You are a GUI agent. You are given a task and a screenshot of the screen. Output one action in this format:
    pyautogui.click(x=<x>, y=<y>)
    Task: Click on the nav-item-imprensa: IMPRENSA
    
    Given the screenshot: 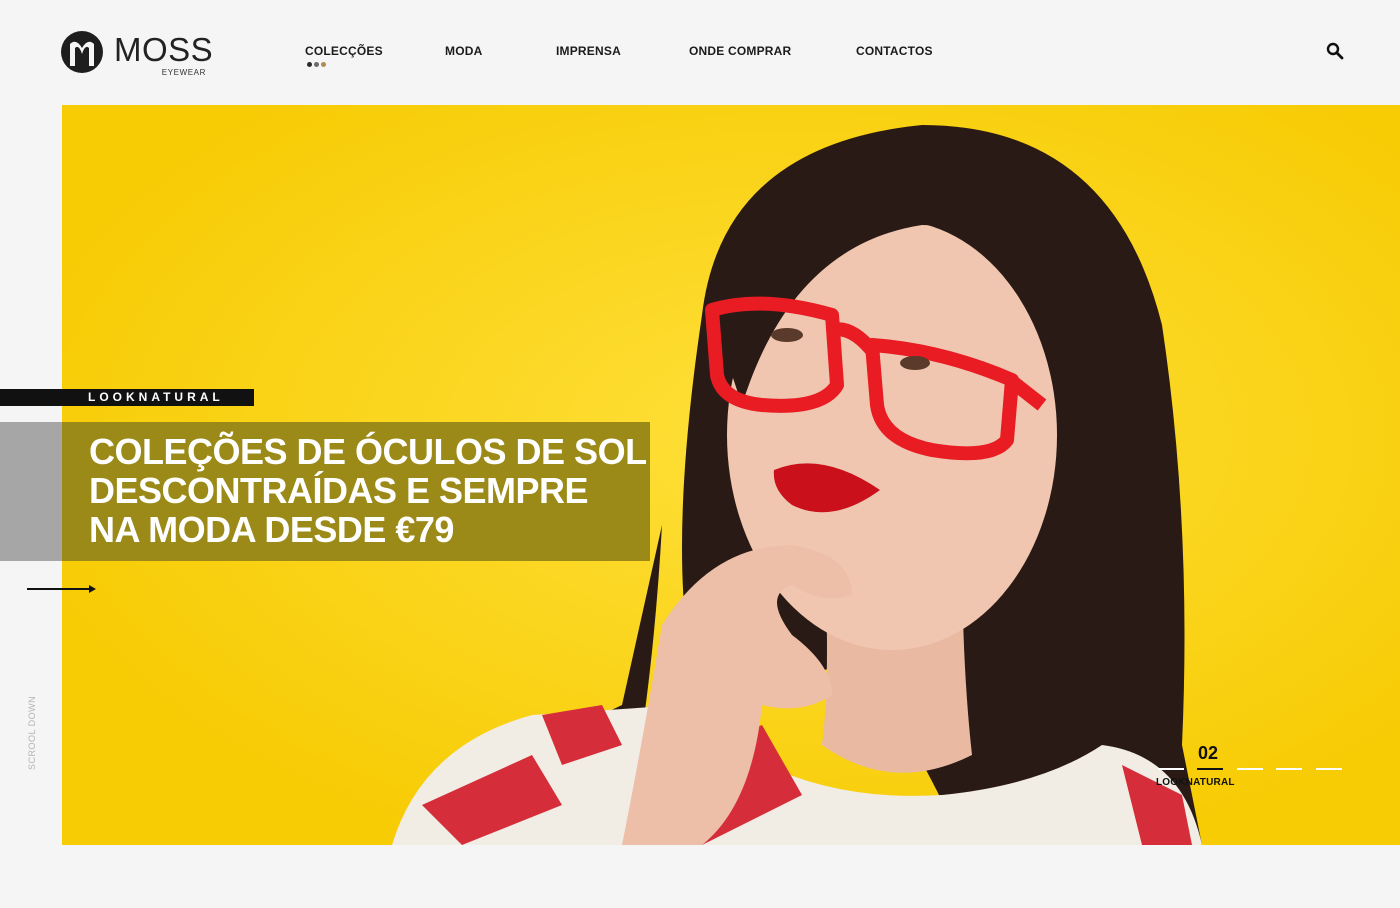 What is the action you would take?
    pyautogui.click(x=588, y=51)
    